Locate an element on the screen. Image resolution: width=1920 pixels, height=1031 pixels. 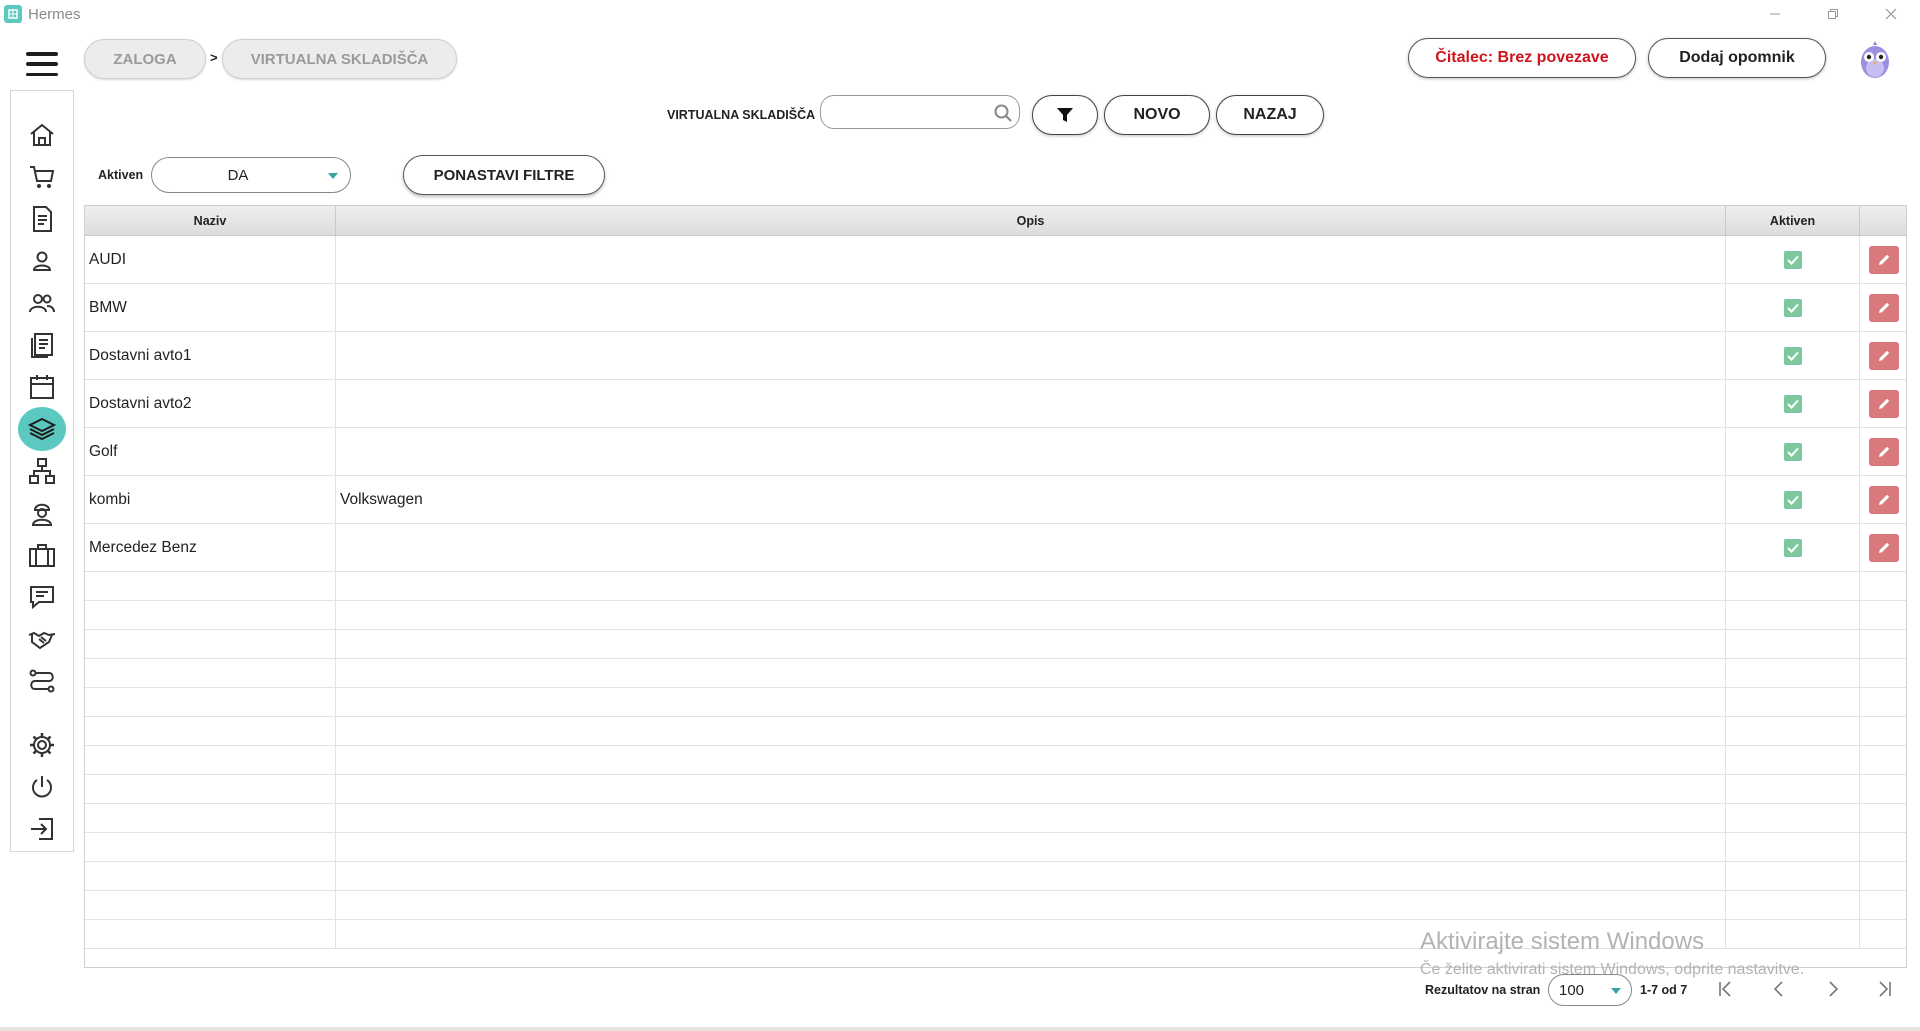
table-row: Mercedez Benz is located at coordinates (995, 548).